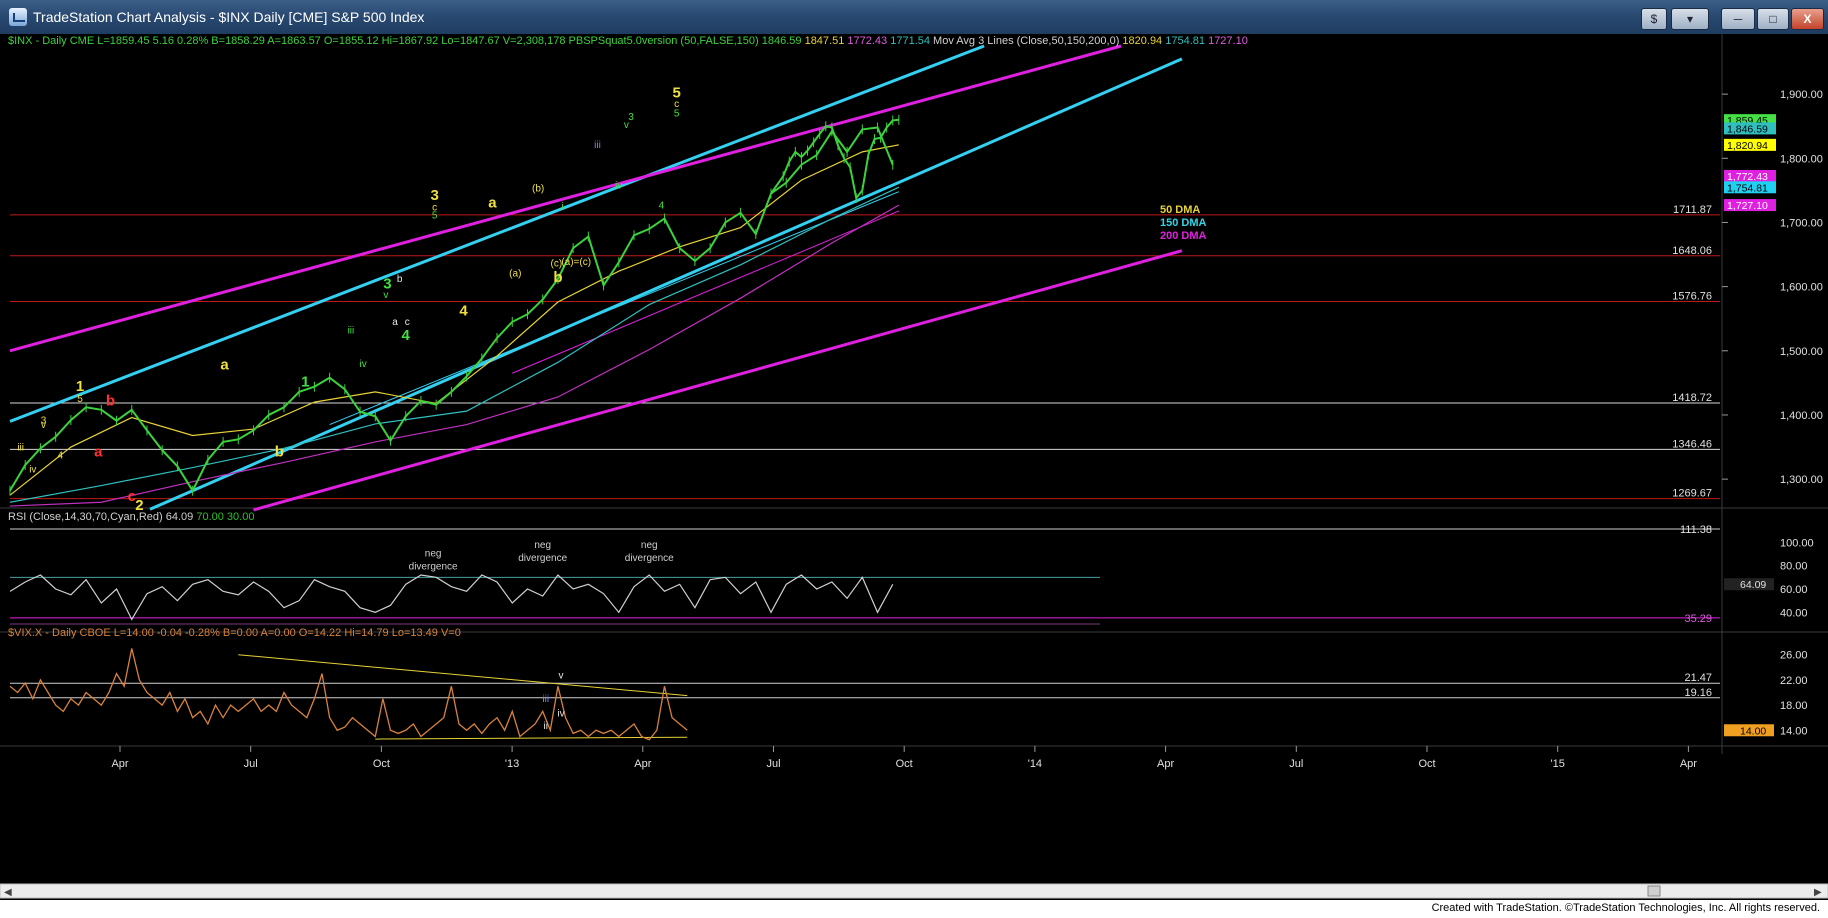  What do you see at coordinates (1794, 681) in the screenshot?
I see `vix-tick-label: 22.00` at bounding box center [1794, 681].